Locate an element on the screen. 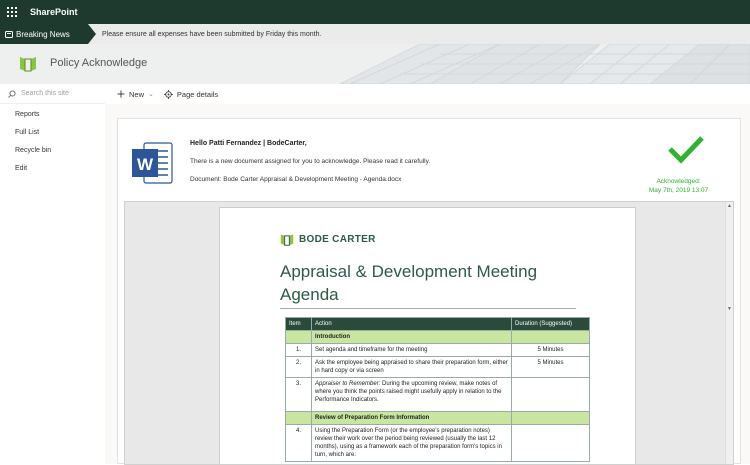  table-header-row: Item Action Duration (Suggested) is located at coordinates (437, 324).